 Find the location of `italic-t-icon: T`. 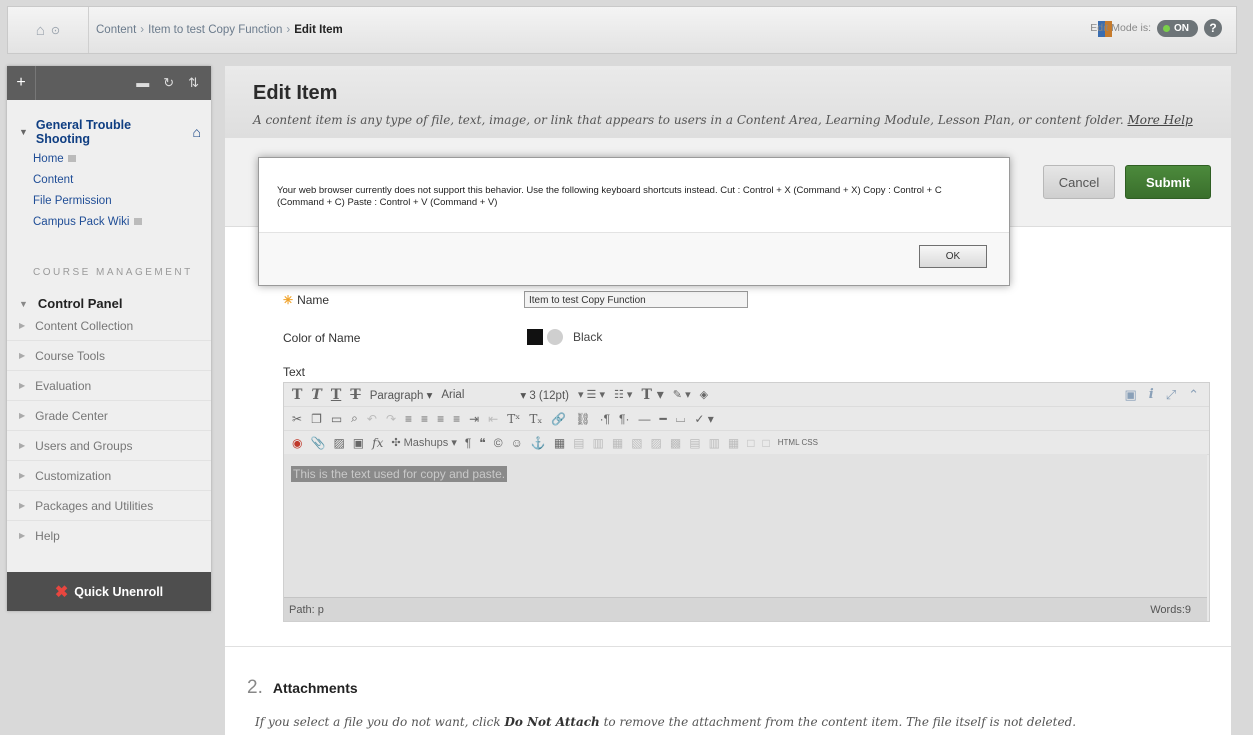

italic-t-icon: T is located at coordinates (316, 395).